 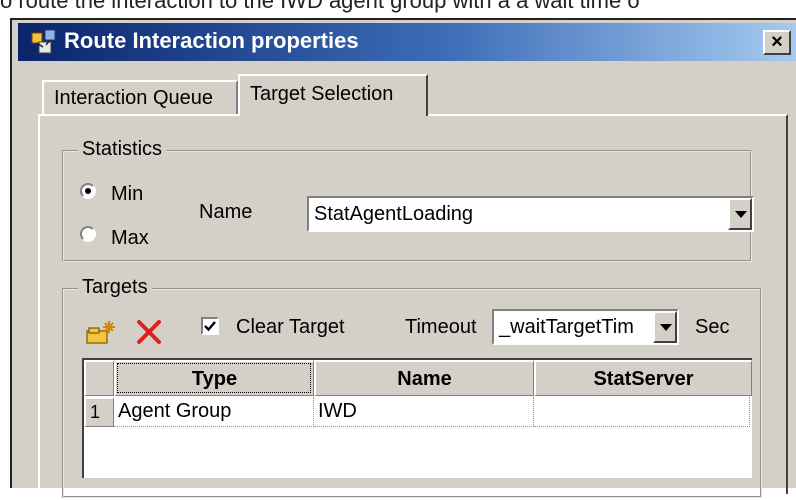 I want to click on cell-type: Agent Group, so click(x=214, y=412).